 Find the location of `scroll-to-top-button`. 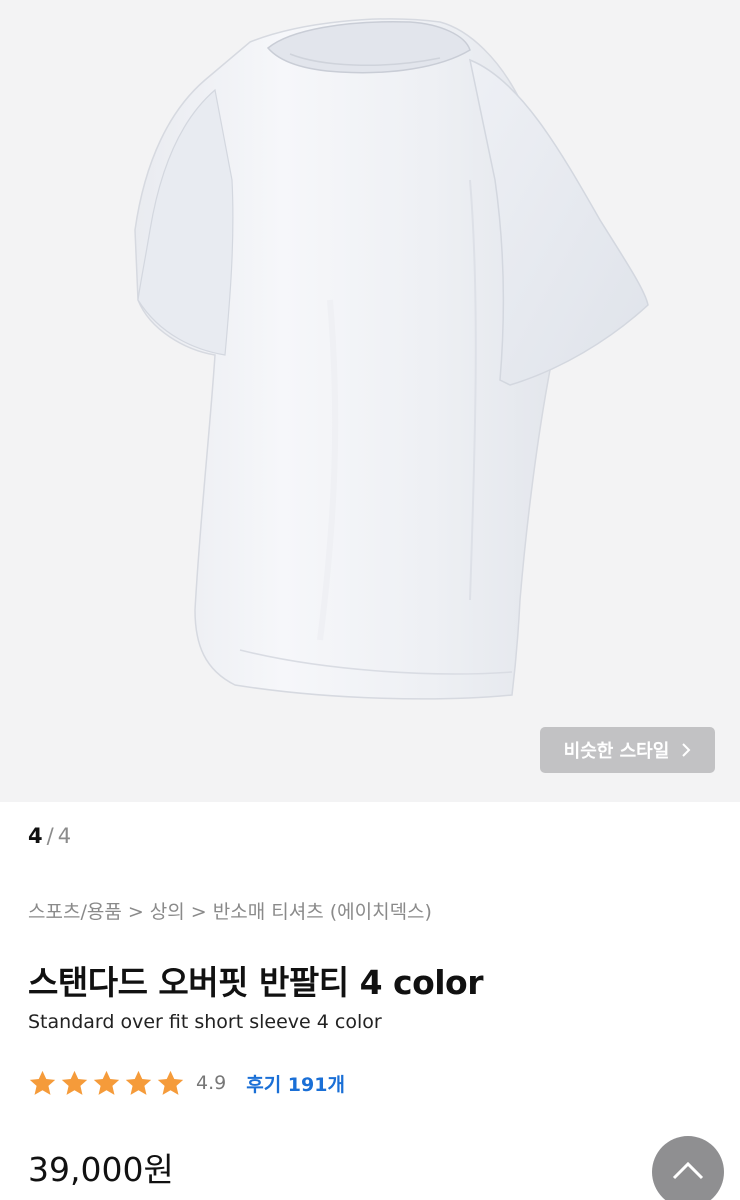

scroll-to-top-button is located at coordinates (688, 1168).